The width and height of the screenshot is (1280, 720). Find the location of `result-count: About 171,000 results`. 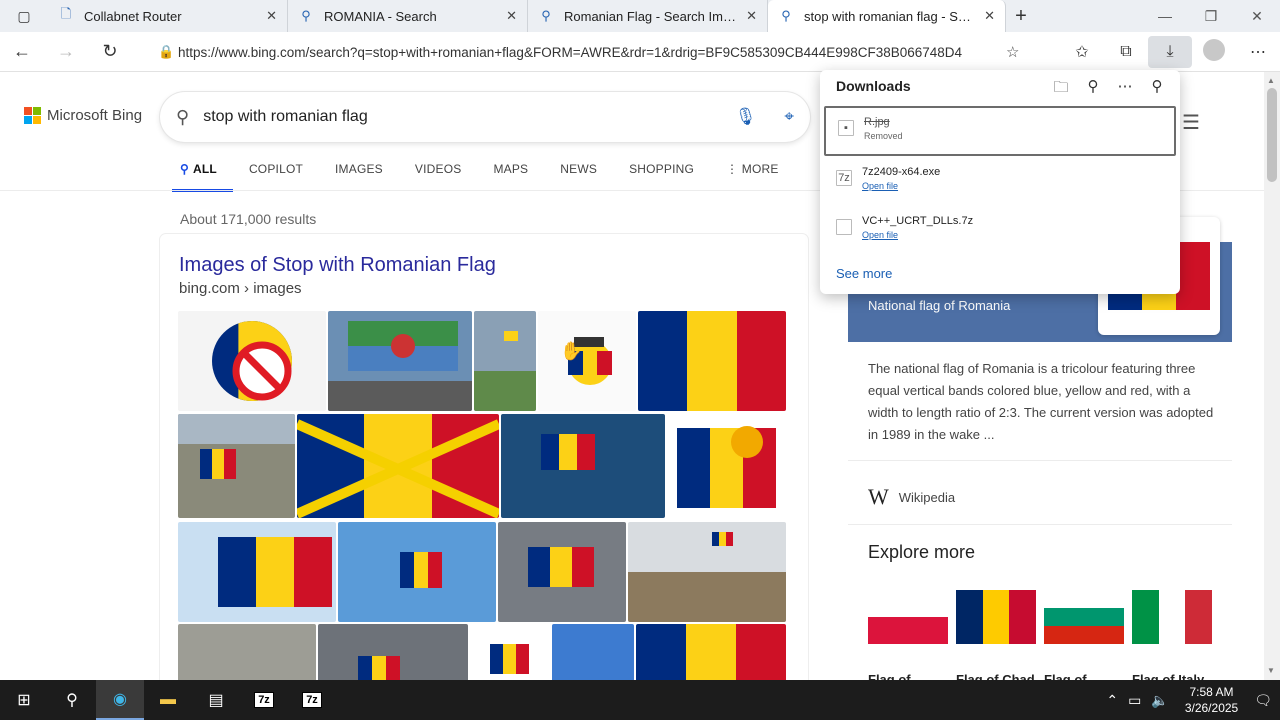

result-count: About 171,000 results is located at coordinates (248, 219).